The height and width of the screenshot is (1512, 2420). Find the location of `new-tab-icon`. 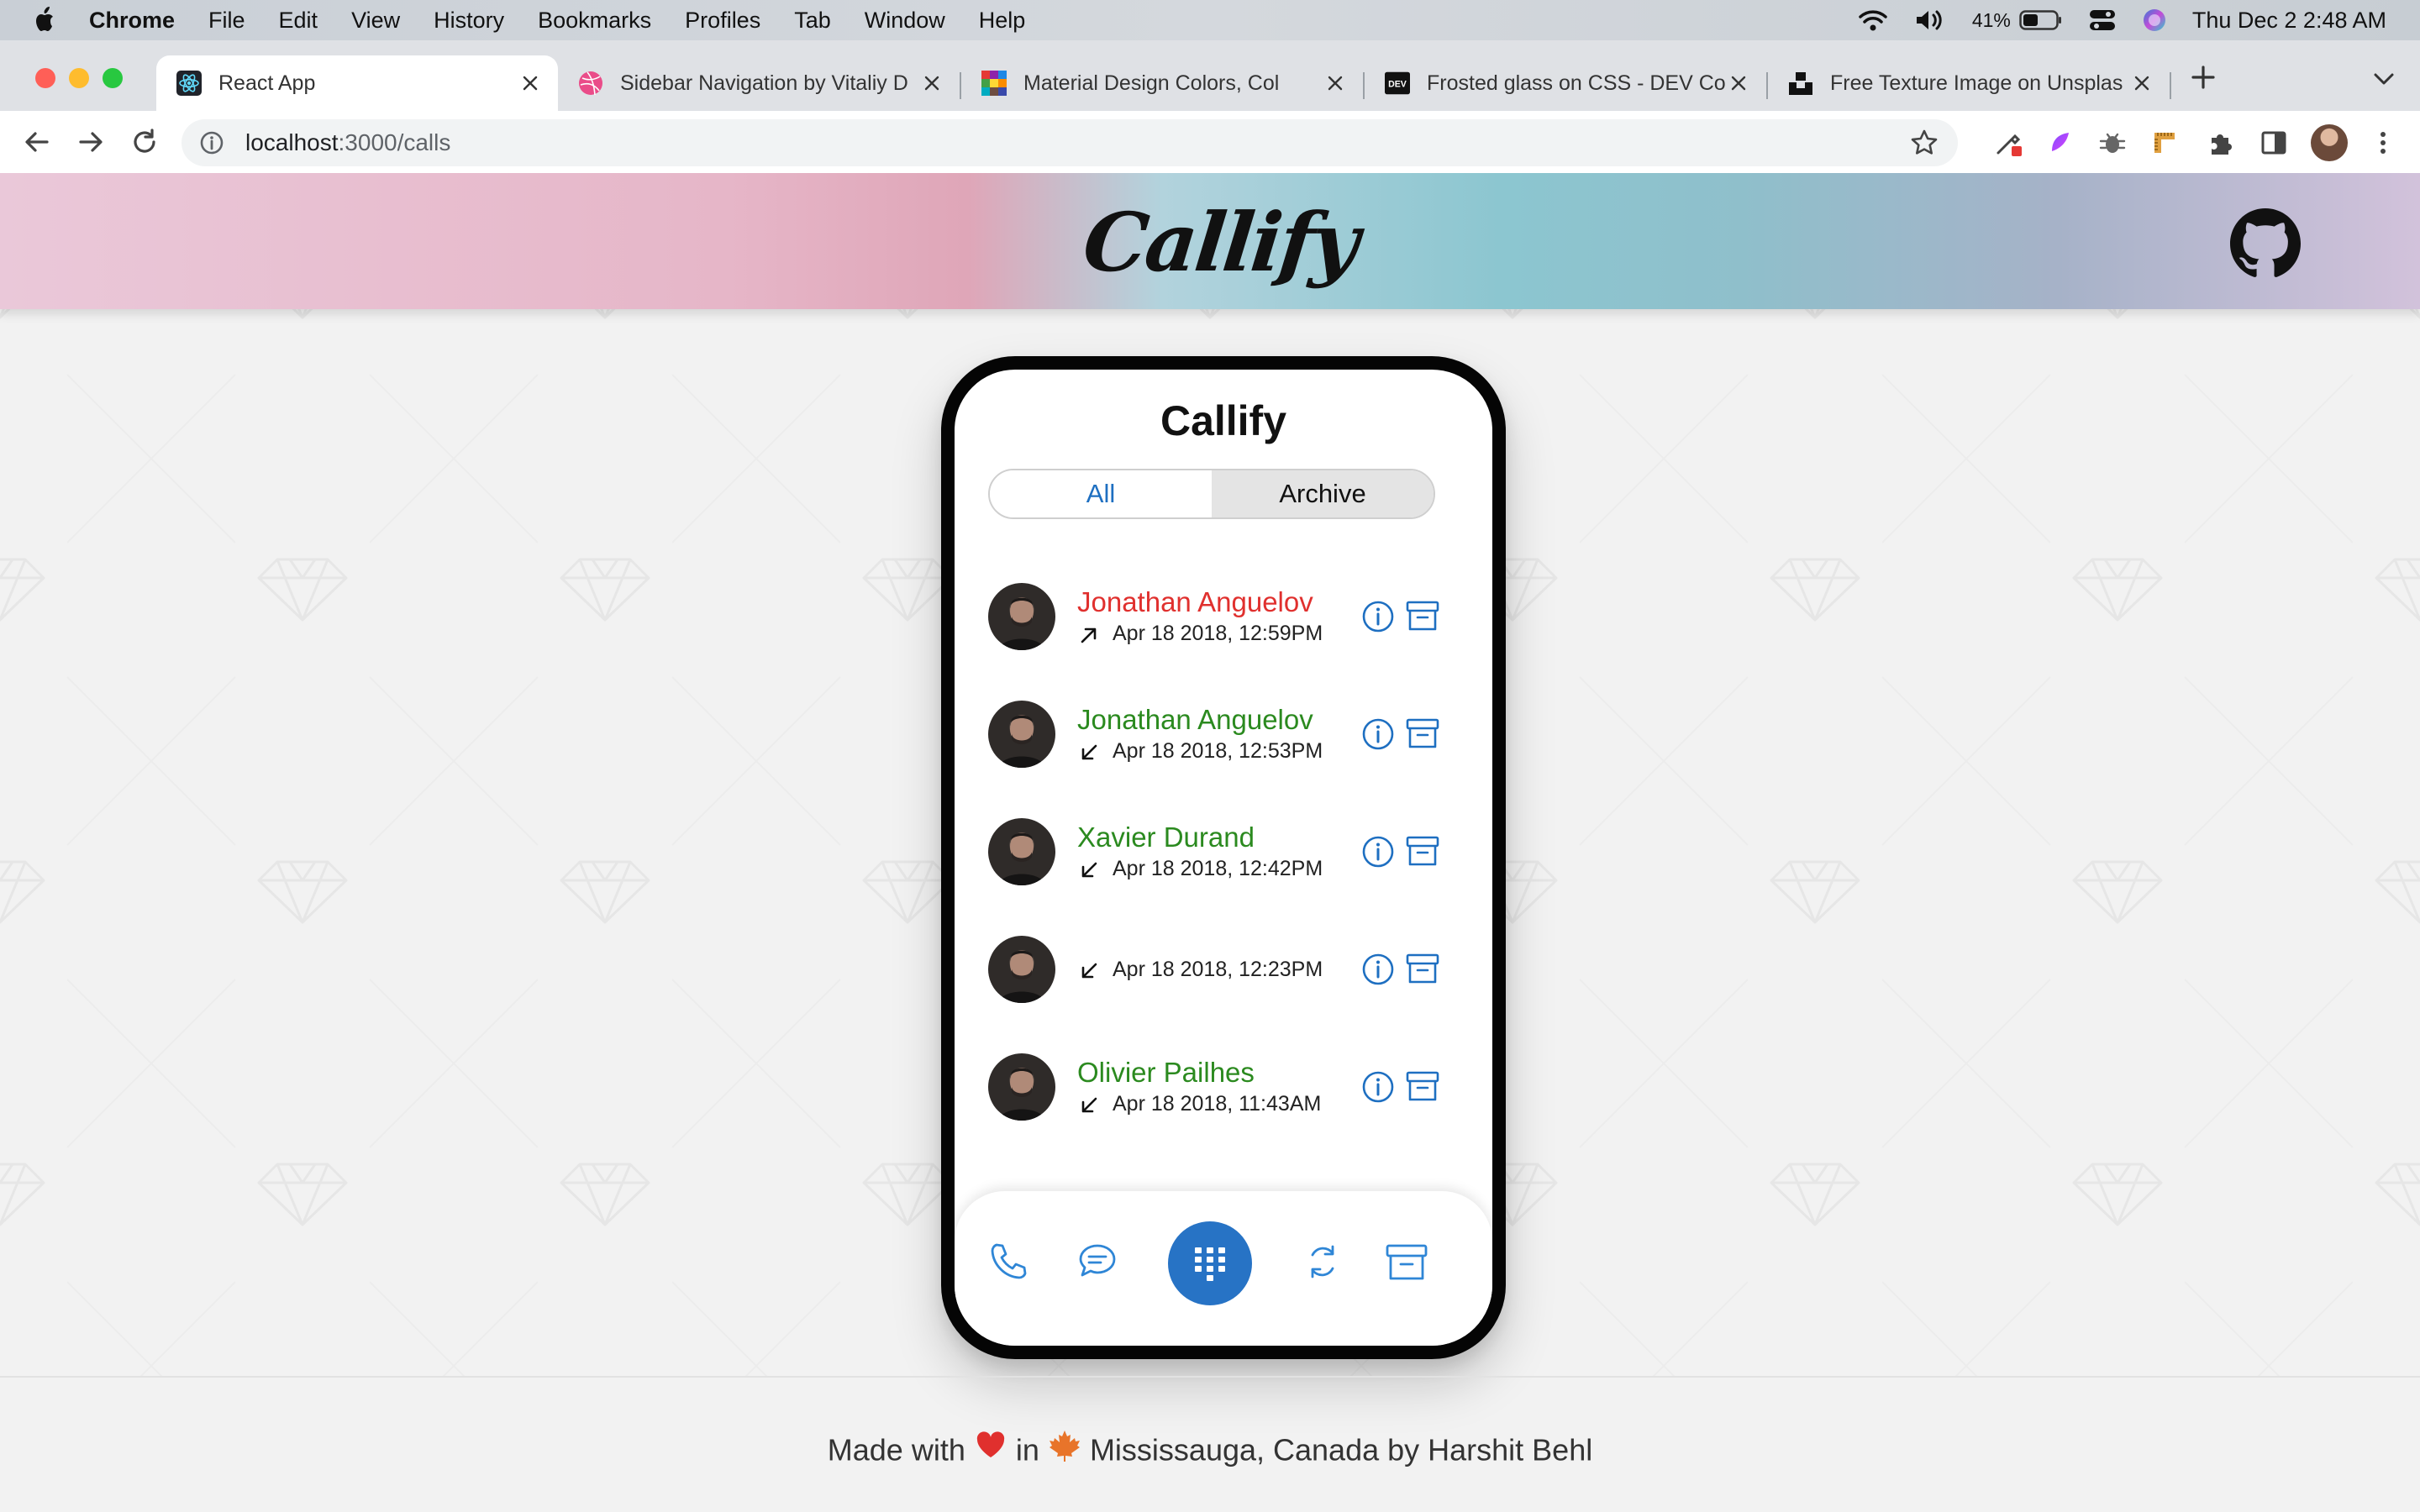

new-tab-icon is located at coordinates (2203, 77).